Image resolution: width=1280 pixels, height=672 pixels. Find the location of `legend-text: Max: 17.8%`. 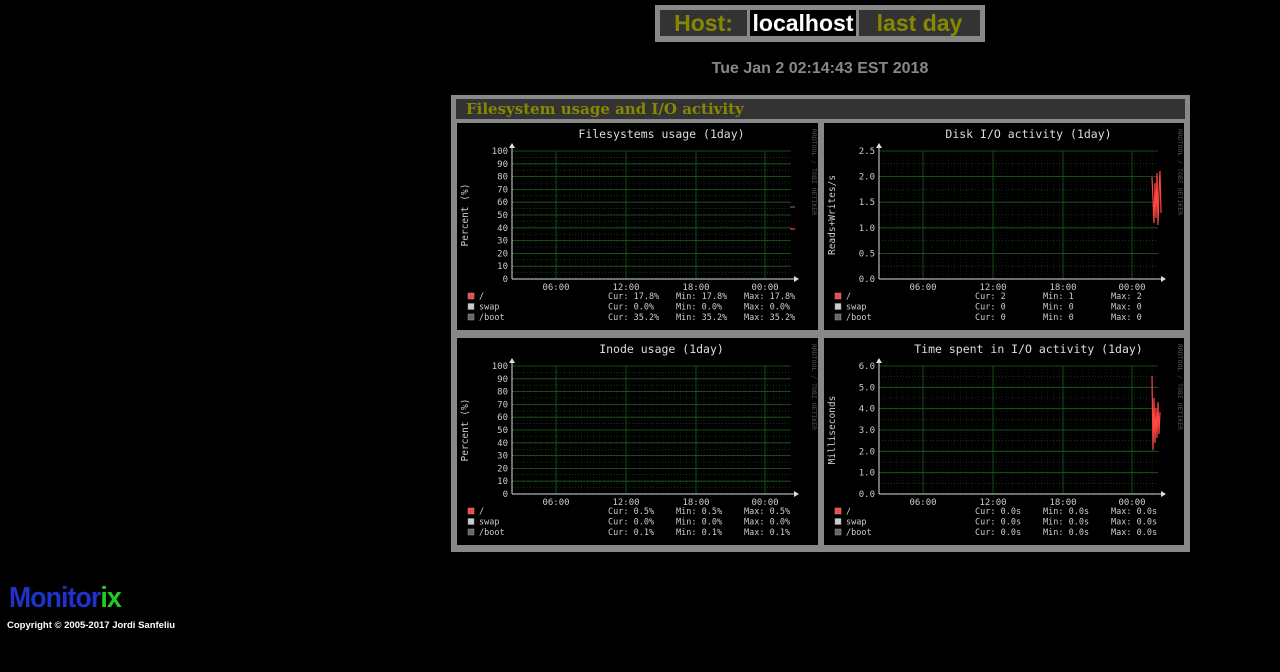

legend-text: Max: 17.8% is located at coordinates (769, 297).